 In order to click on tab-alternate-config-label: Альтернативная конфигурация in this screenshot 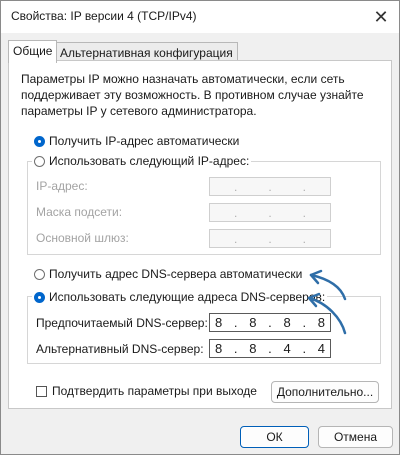, I will do `click(146, 53)`.